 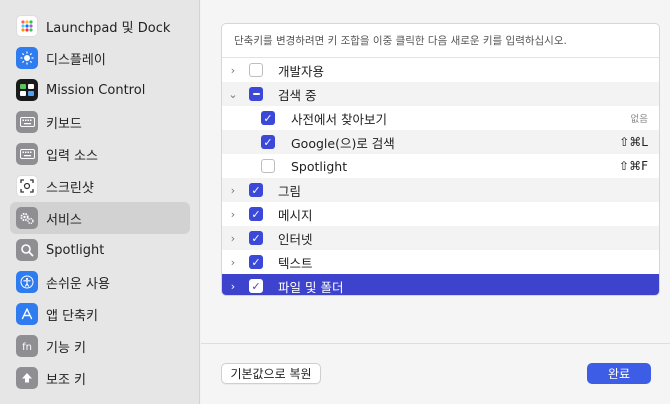 I want to click on sidebar-item-label: 보조 키, so click(x=66, y=380).